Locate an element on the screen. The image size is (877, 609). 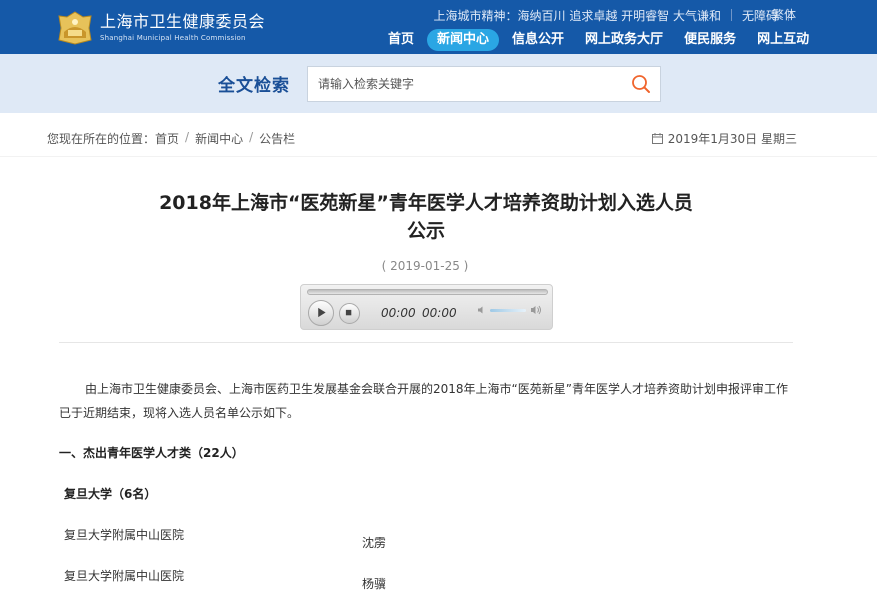
audio-player: 00:00 00:00 is located at coordinates (426, 307).